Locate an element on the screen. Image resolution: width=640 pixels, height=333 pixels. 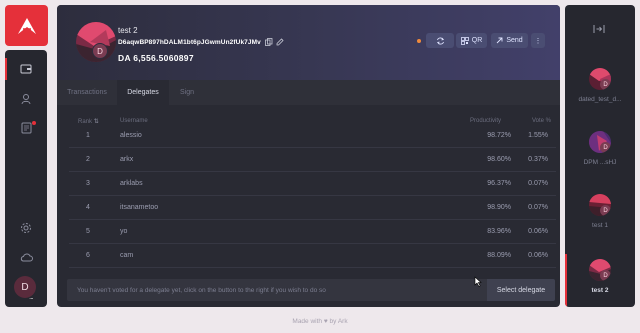
qr-button-label: QR is located at coordinates (477, 40).